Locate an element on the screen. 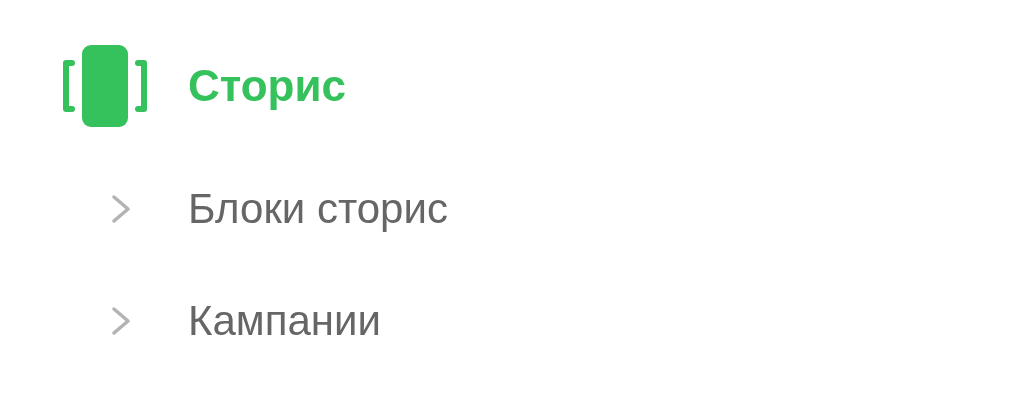 The width and height of the screenshot is (1028, 400). stories-icon is located at coordinates (105, 86).